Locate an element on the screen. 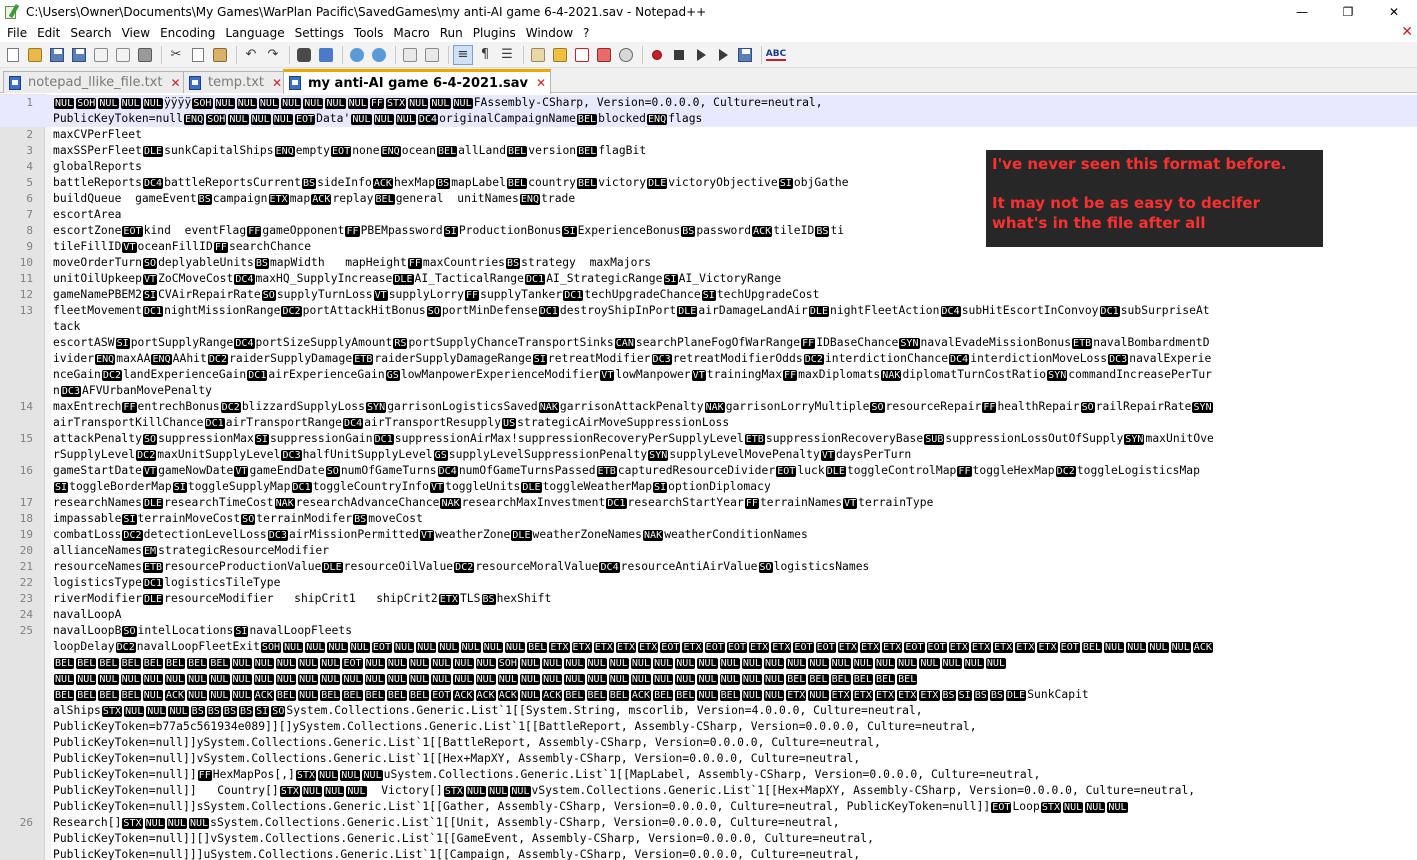  menu-run: Run is located at coordinates (451, 33).